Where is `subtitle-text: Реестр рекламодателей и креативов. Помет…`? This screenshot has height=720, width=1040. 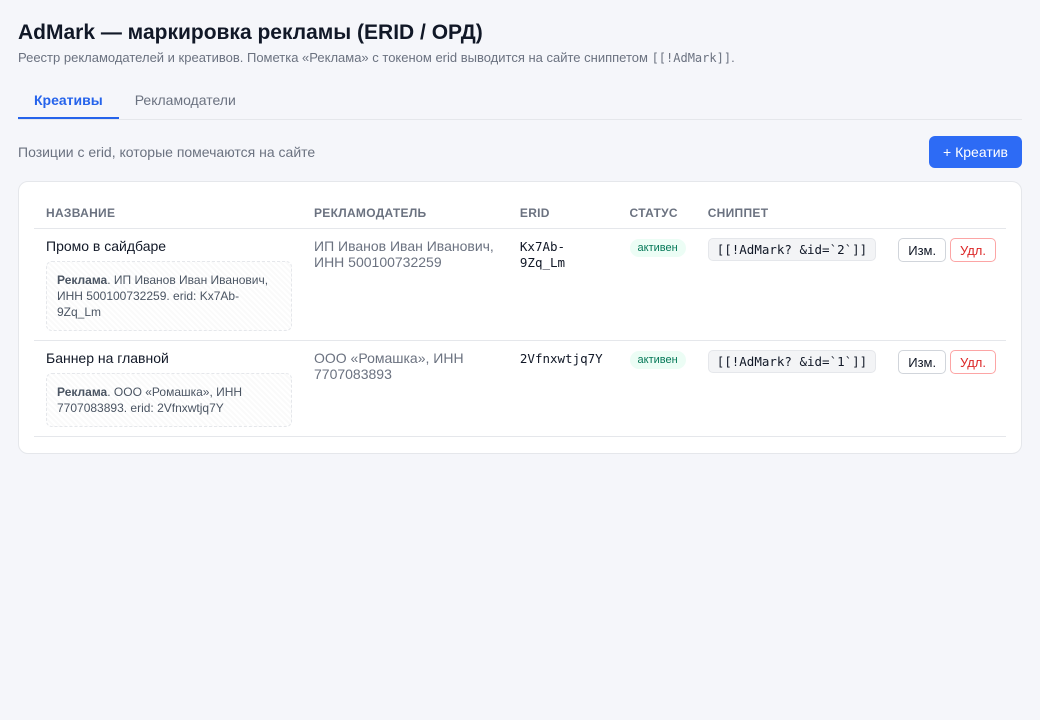 subtitle-text: Реестр рекламодателей и креативов. Помет… is located at coordinates (333, 57).